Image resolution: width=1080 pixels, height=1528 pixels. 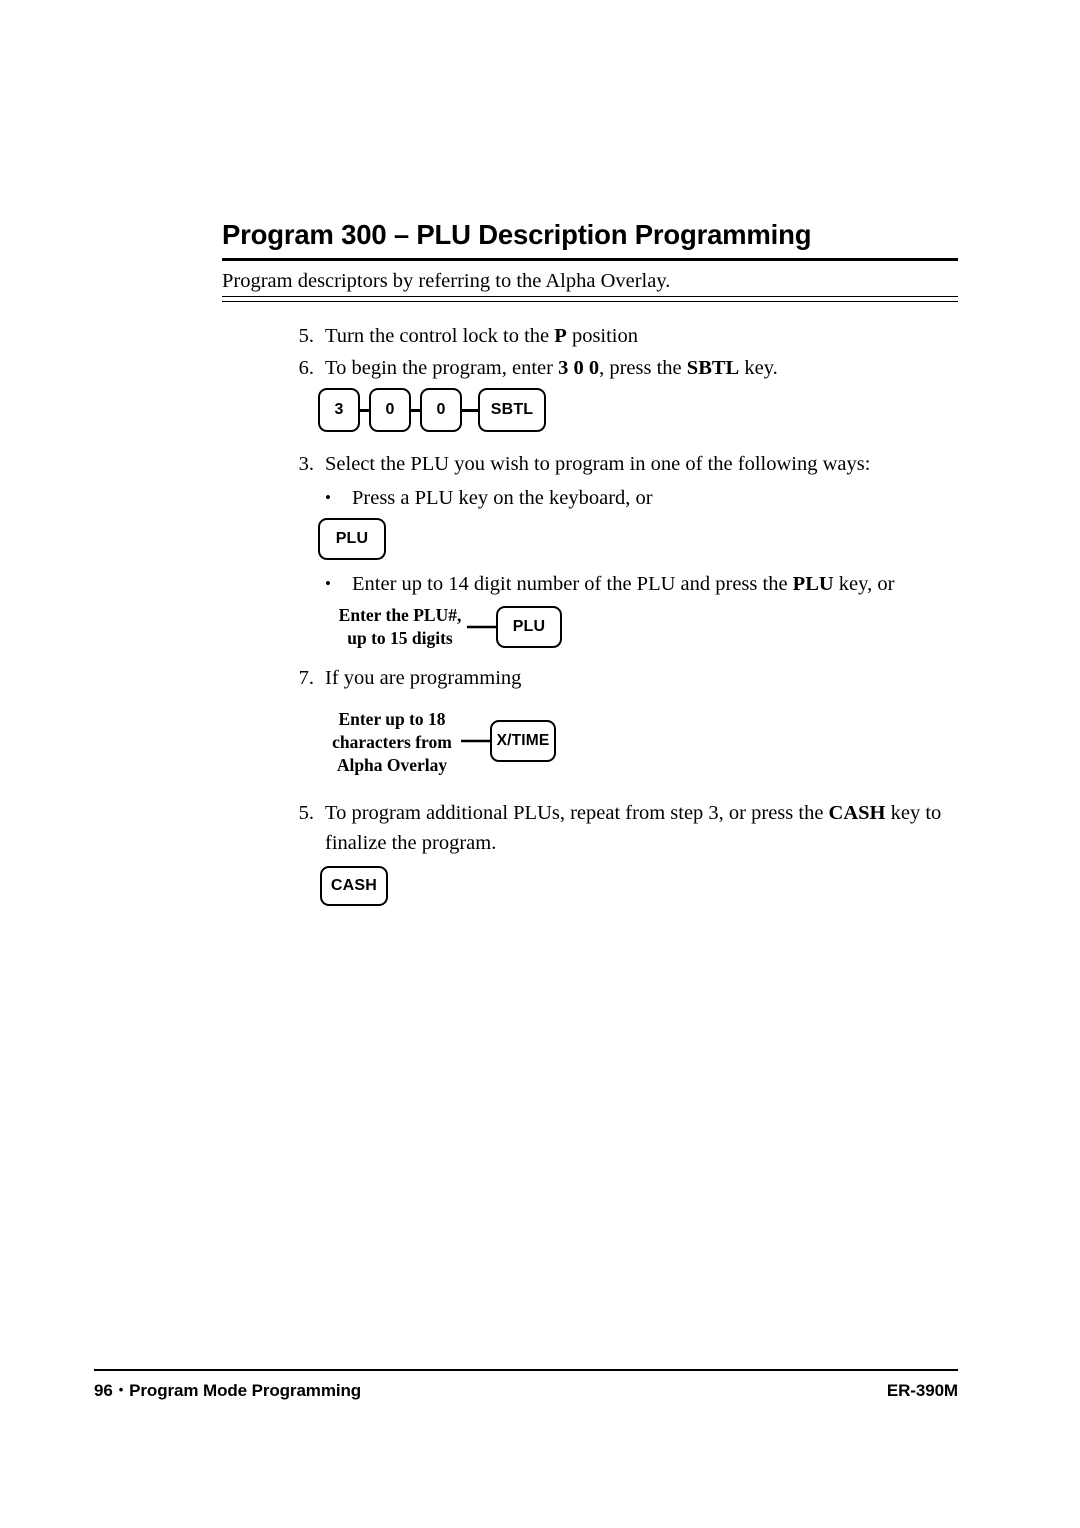 I want to click on bullet-text: Press a PLU key on the keyboard, or, so click(x=502, y=498).